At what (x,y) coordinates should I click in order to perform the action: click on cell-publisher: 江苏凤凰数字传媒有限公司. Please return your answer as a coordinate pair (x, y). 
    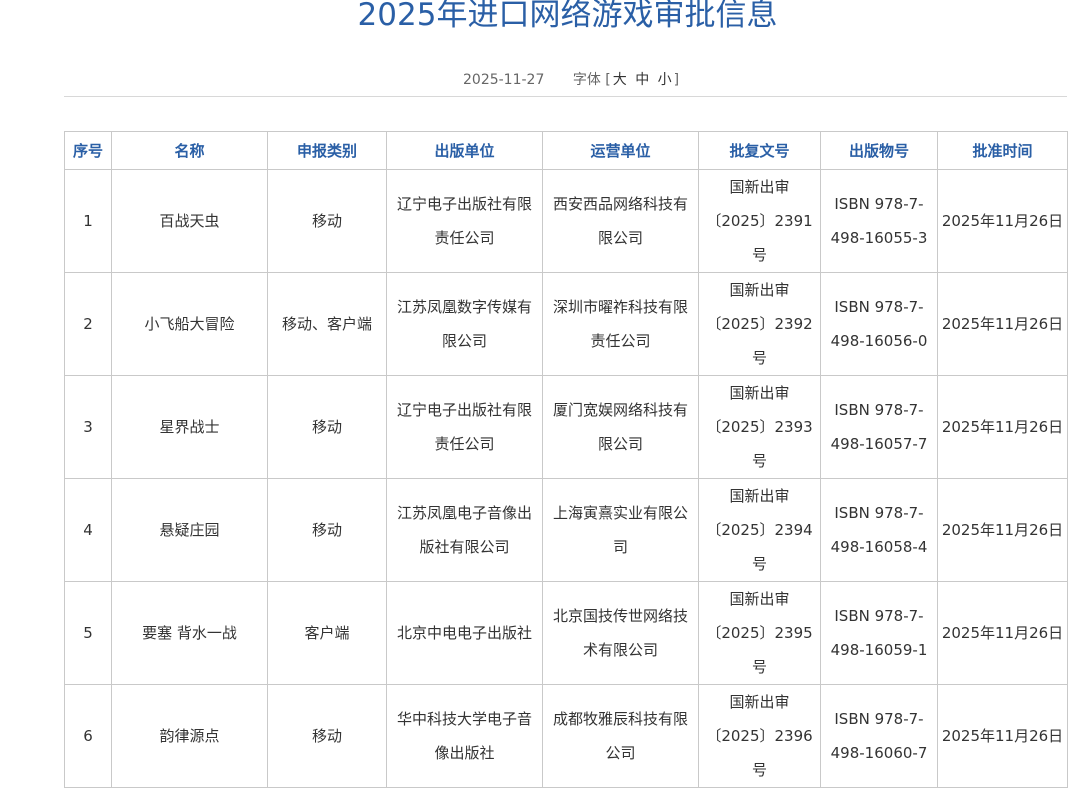
    Looking at the image, I should click on (464, 324).